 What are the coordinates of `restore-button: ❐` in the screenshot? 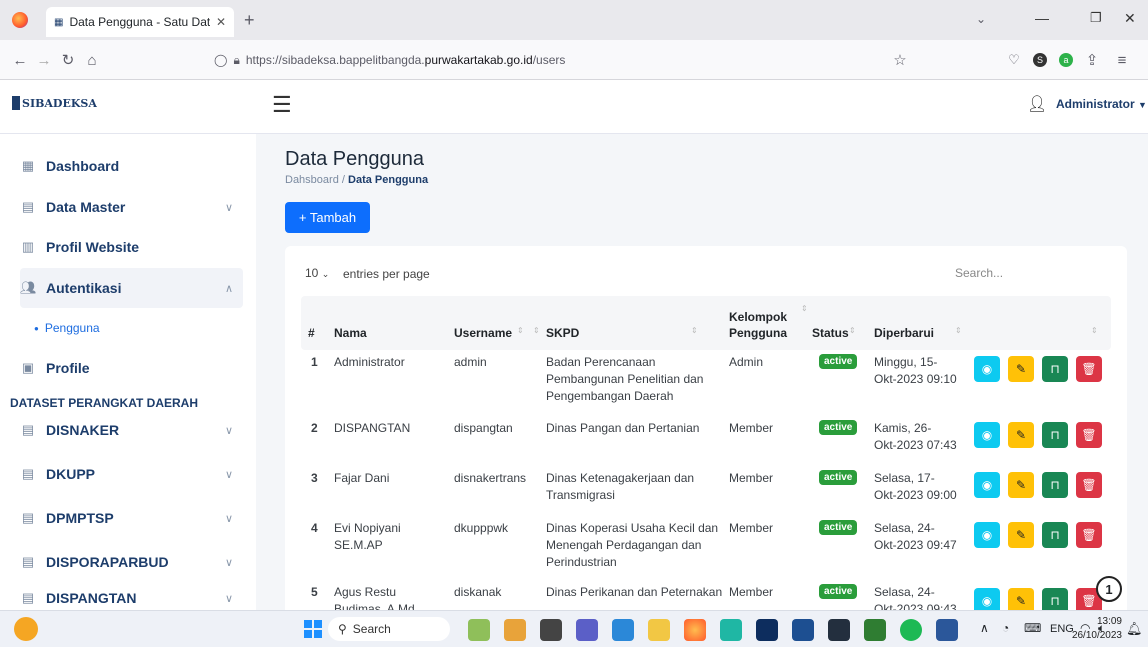 It's located at (1096, 18).